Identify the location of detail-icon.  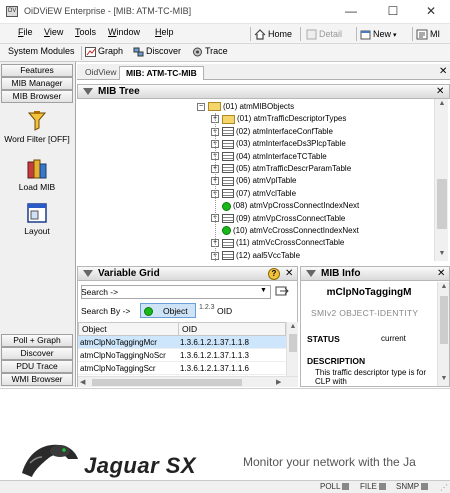
(311, 34).